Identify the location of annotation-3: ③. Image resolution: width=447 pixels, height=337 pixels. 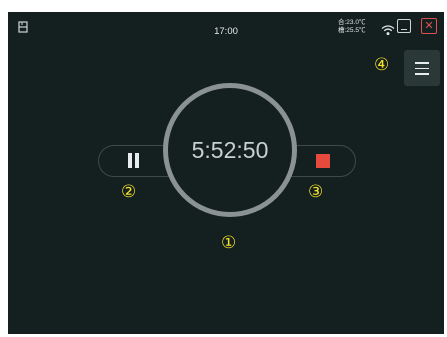
(316, 191).